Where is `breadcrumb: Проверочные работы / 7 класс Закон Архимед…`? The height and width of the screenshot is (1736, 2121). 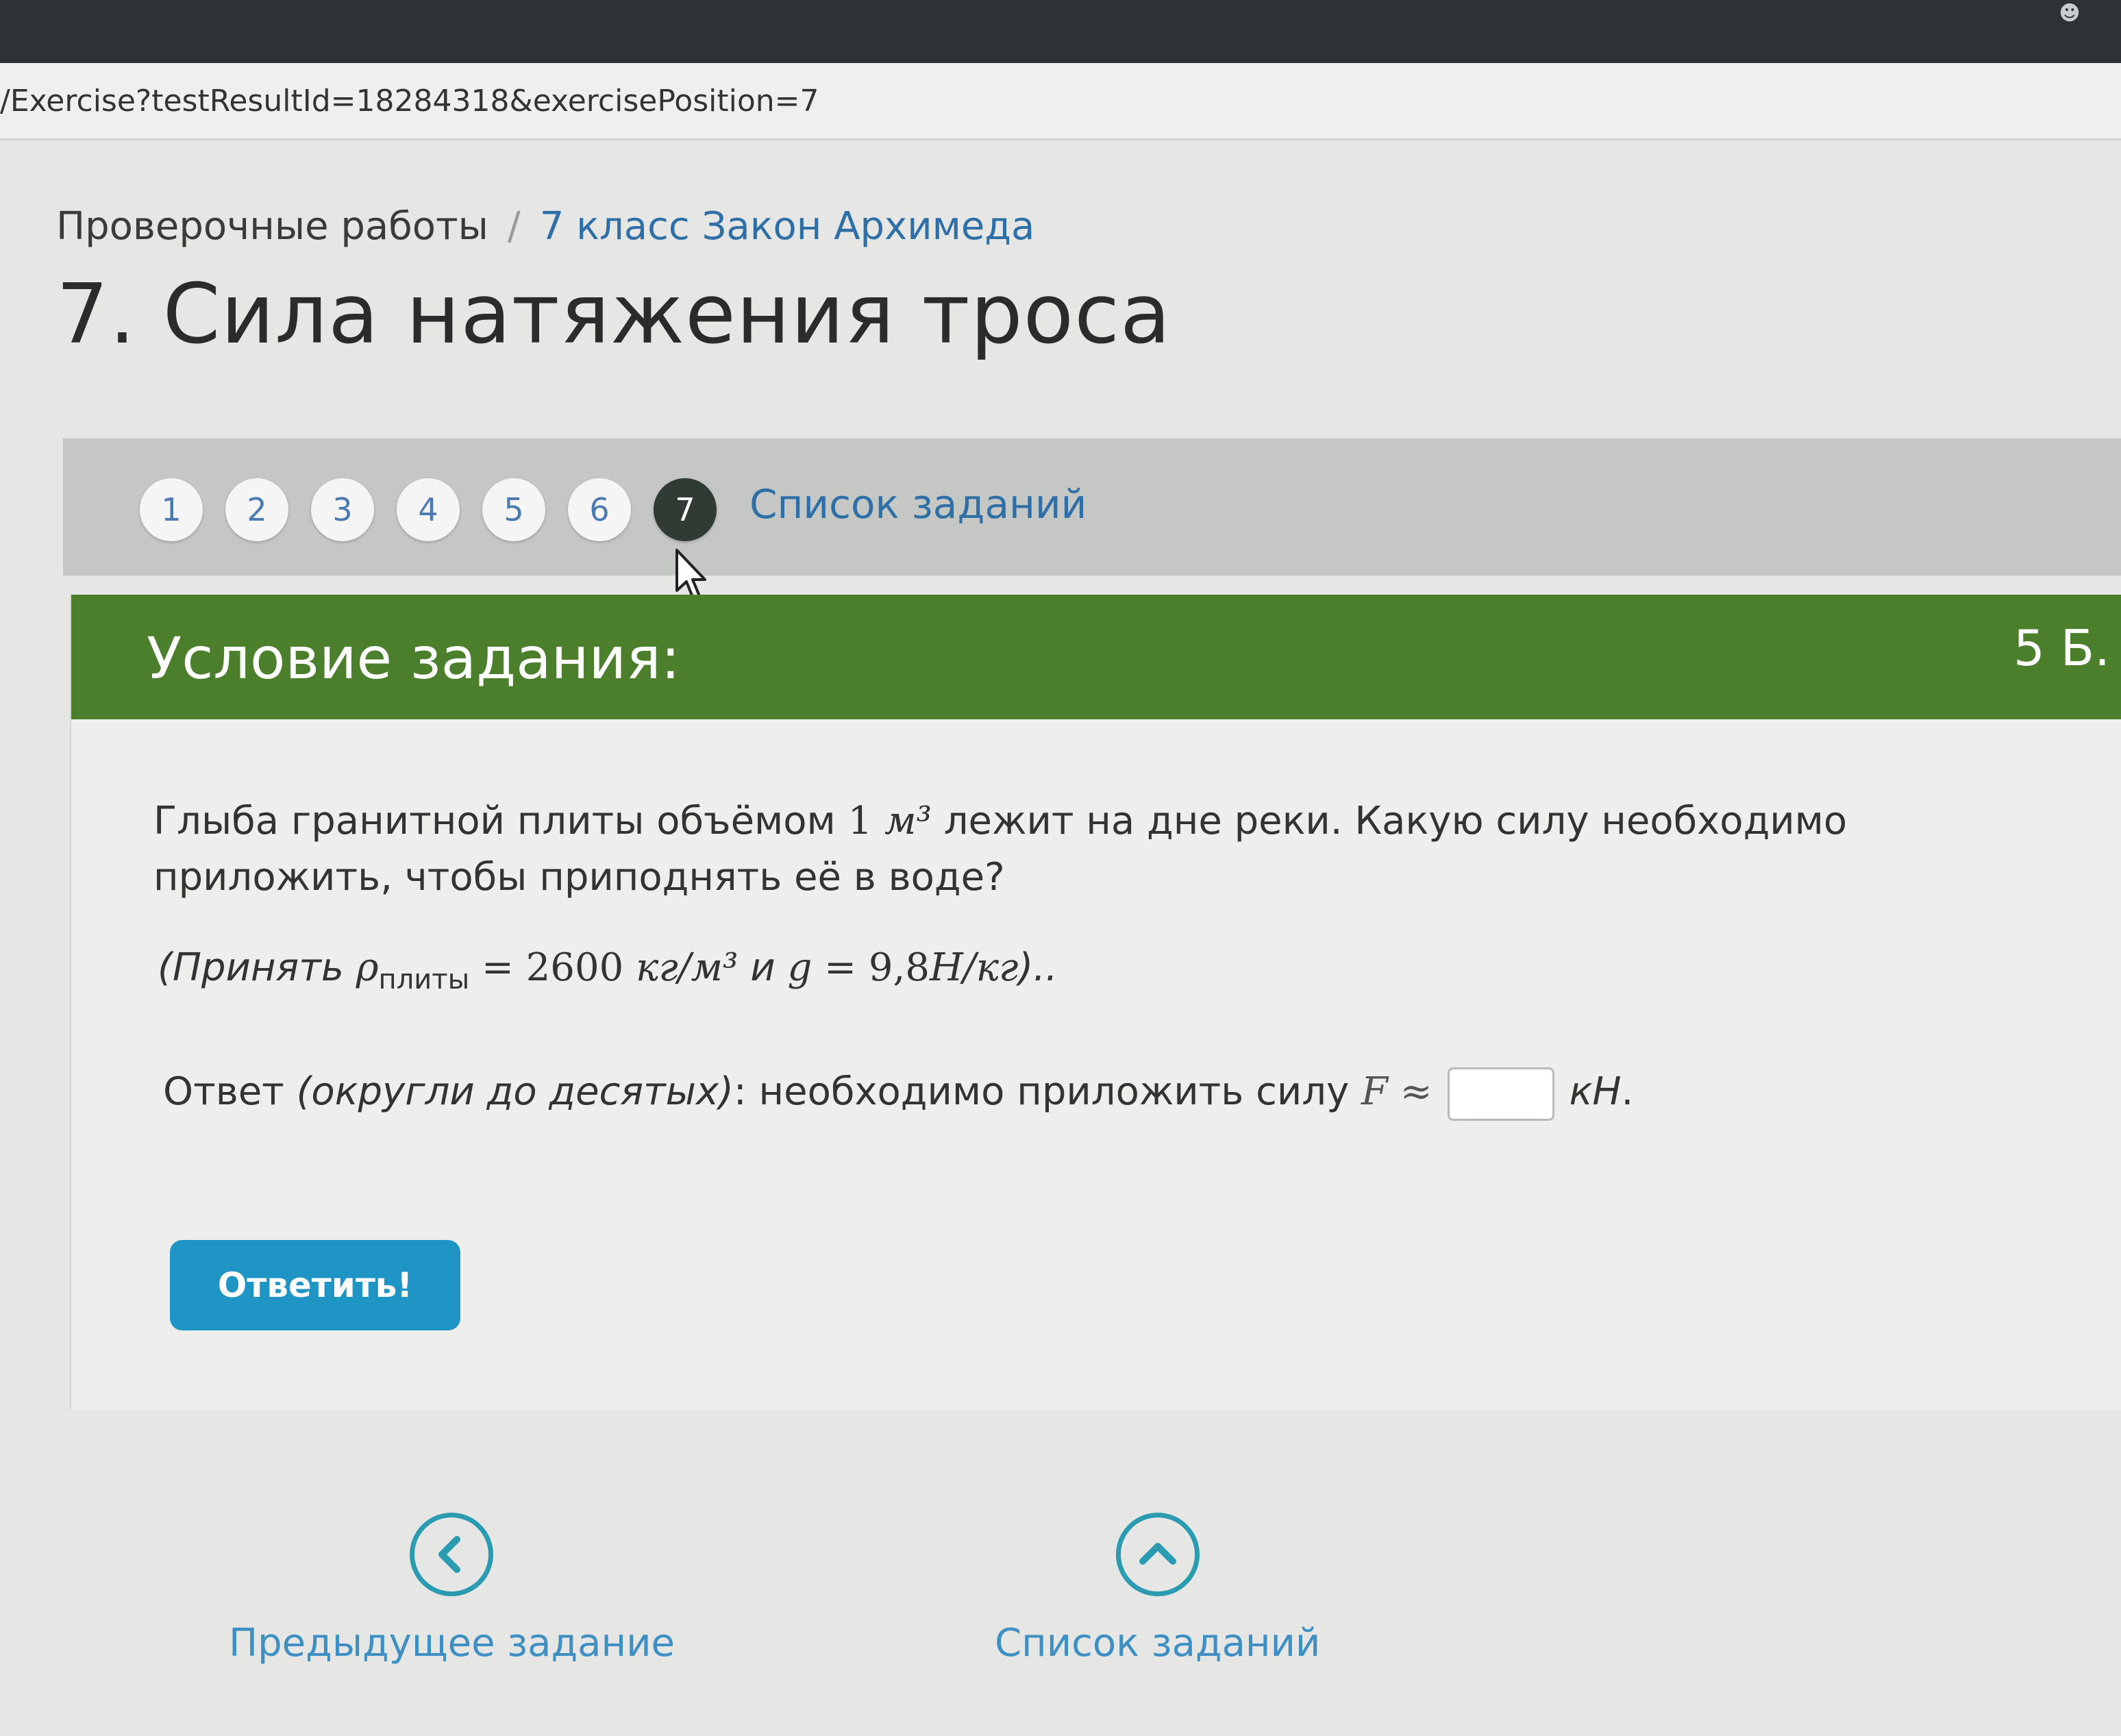
breadcrumb: Проверочные работы / 7 класс Закон Архимед… is located at coordinates (545, 226).